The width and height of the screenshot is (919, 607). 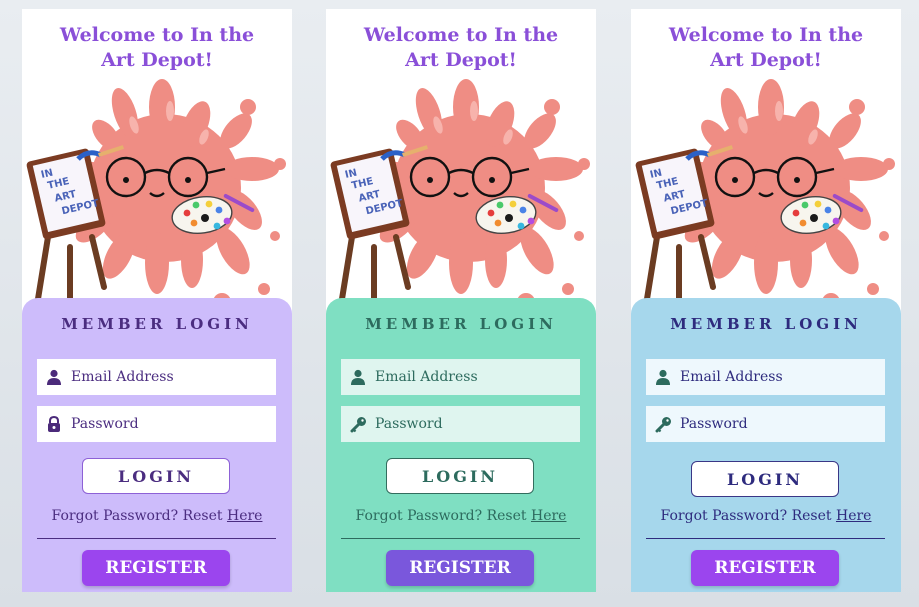 I want to click on lock-icon, so click(x=54, y=424).